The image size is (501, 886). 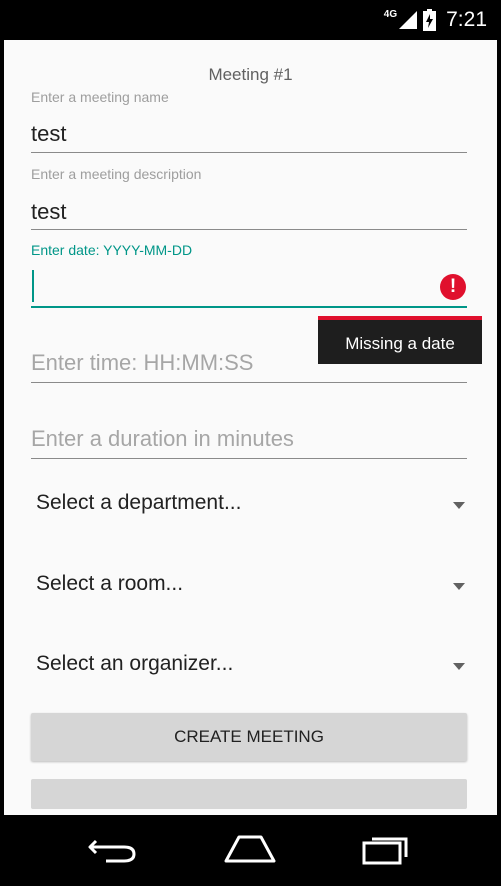 What do you see at coordinates (466, 19) in the screenshot?
I see `status-clock: 7:21` at bounding box center [466, 19].